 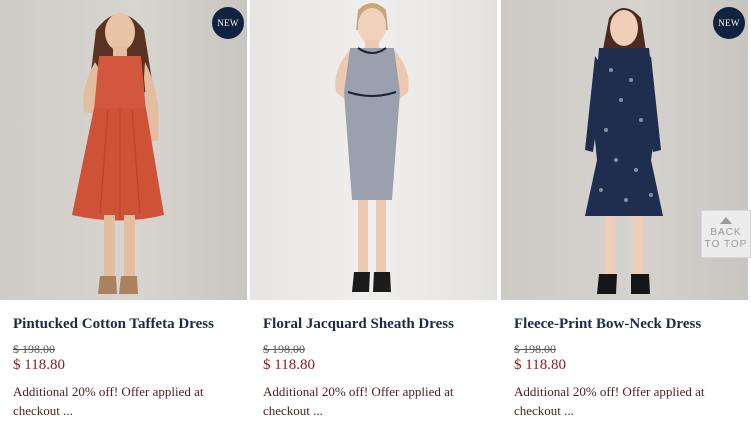 What do you see at coordinates (631, 324) in the screenshot?
I see `product-title: Fleece-Print Bow-Neck Dress` at bounding box center [631, 324].